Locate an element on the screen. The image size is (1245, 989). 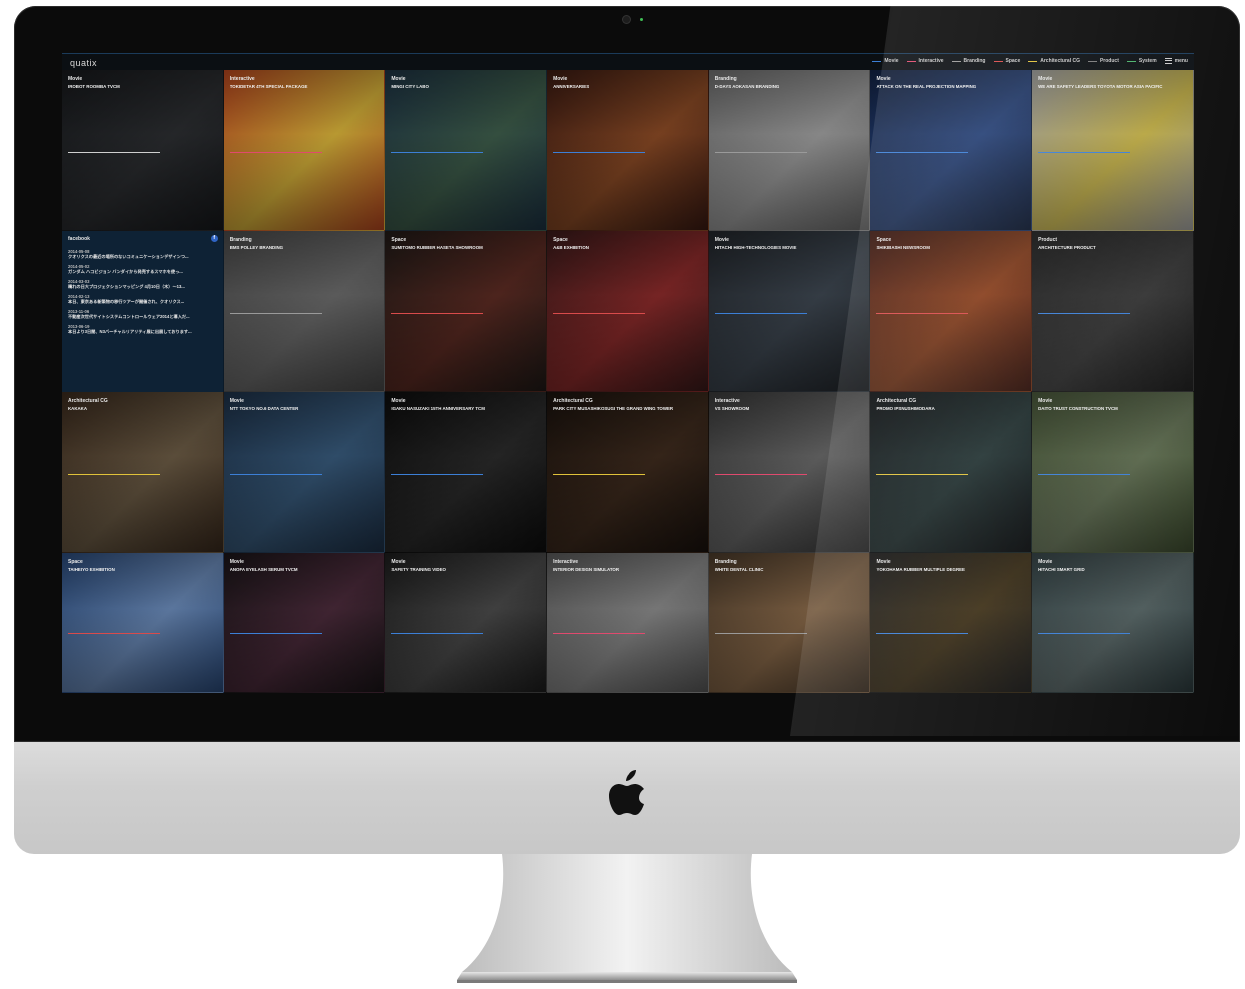
work-tile: Movie MINGI CITY LABO is located at coordinates (466, 150).